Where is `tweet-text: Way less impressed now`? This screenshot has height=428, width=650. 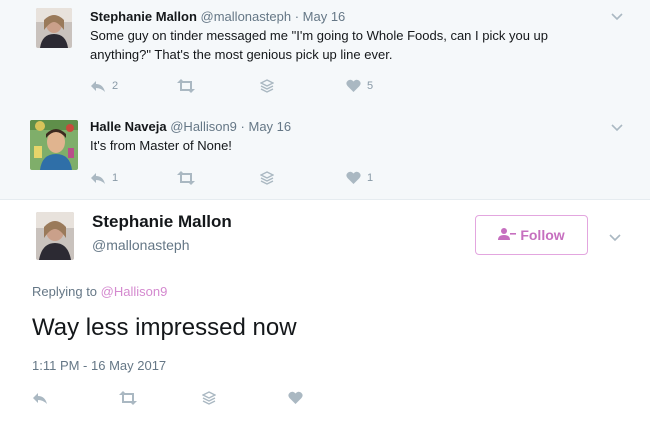 tweet-text: Way less impressed now is located at coordinates (164, 327).